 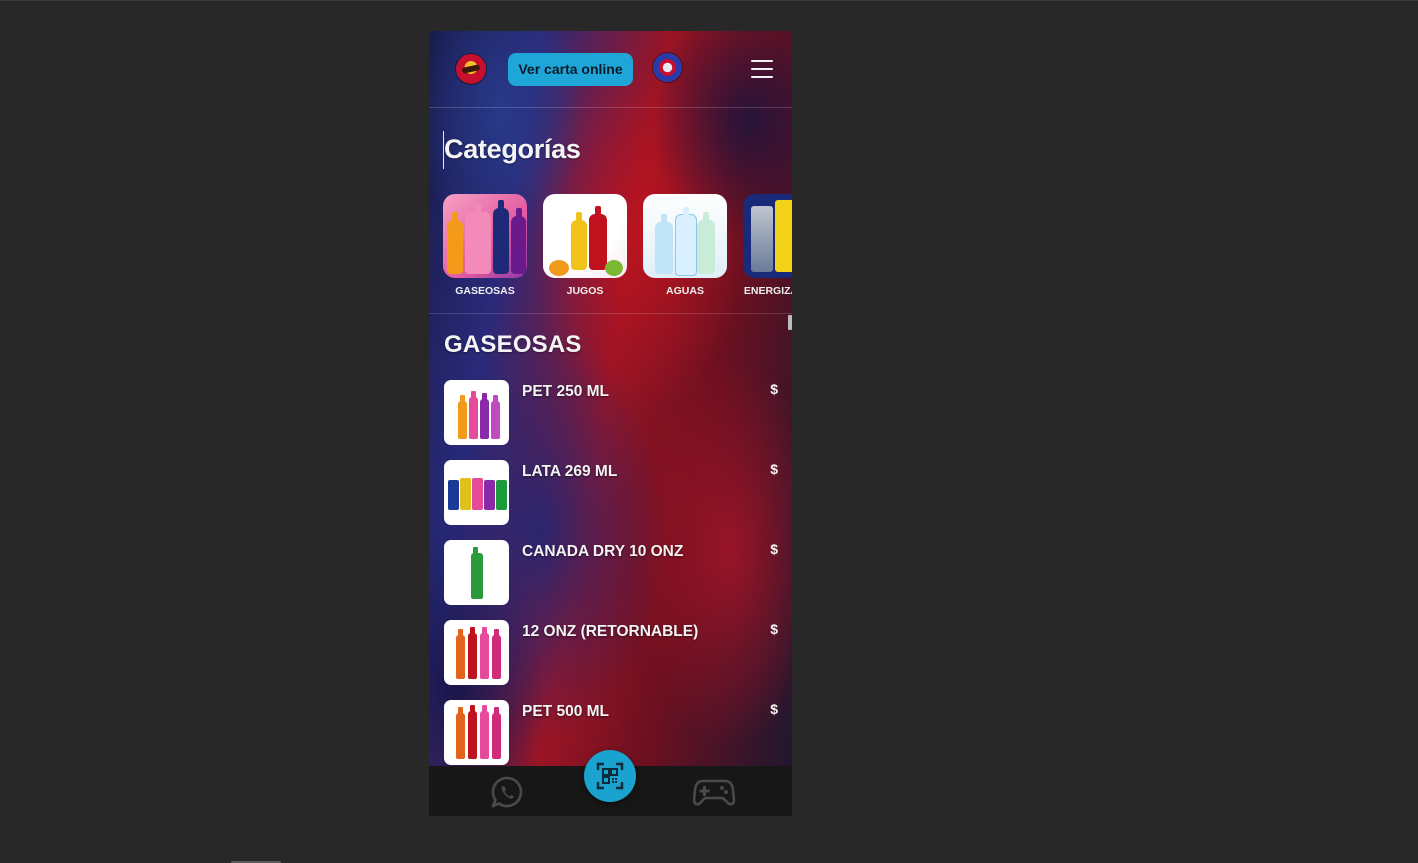 I want to click on product-name: CANADA DRY 10 ONZ, so click(x=603, y=551).